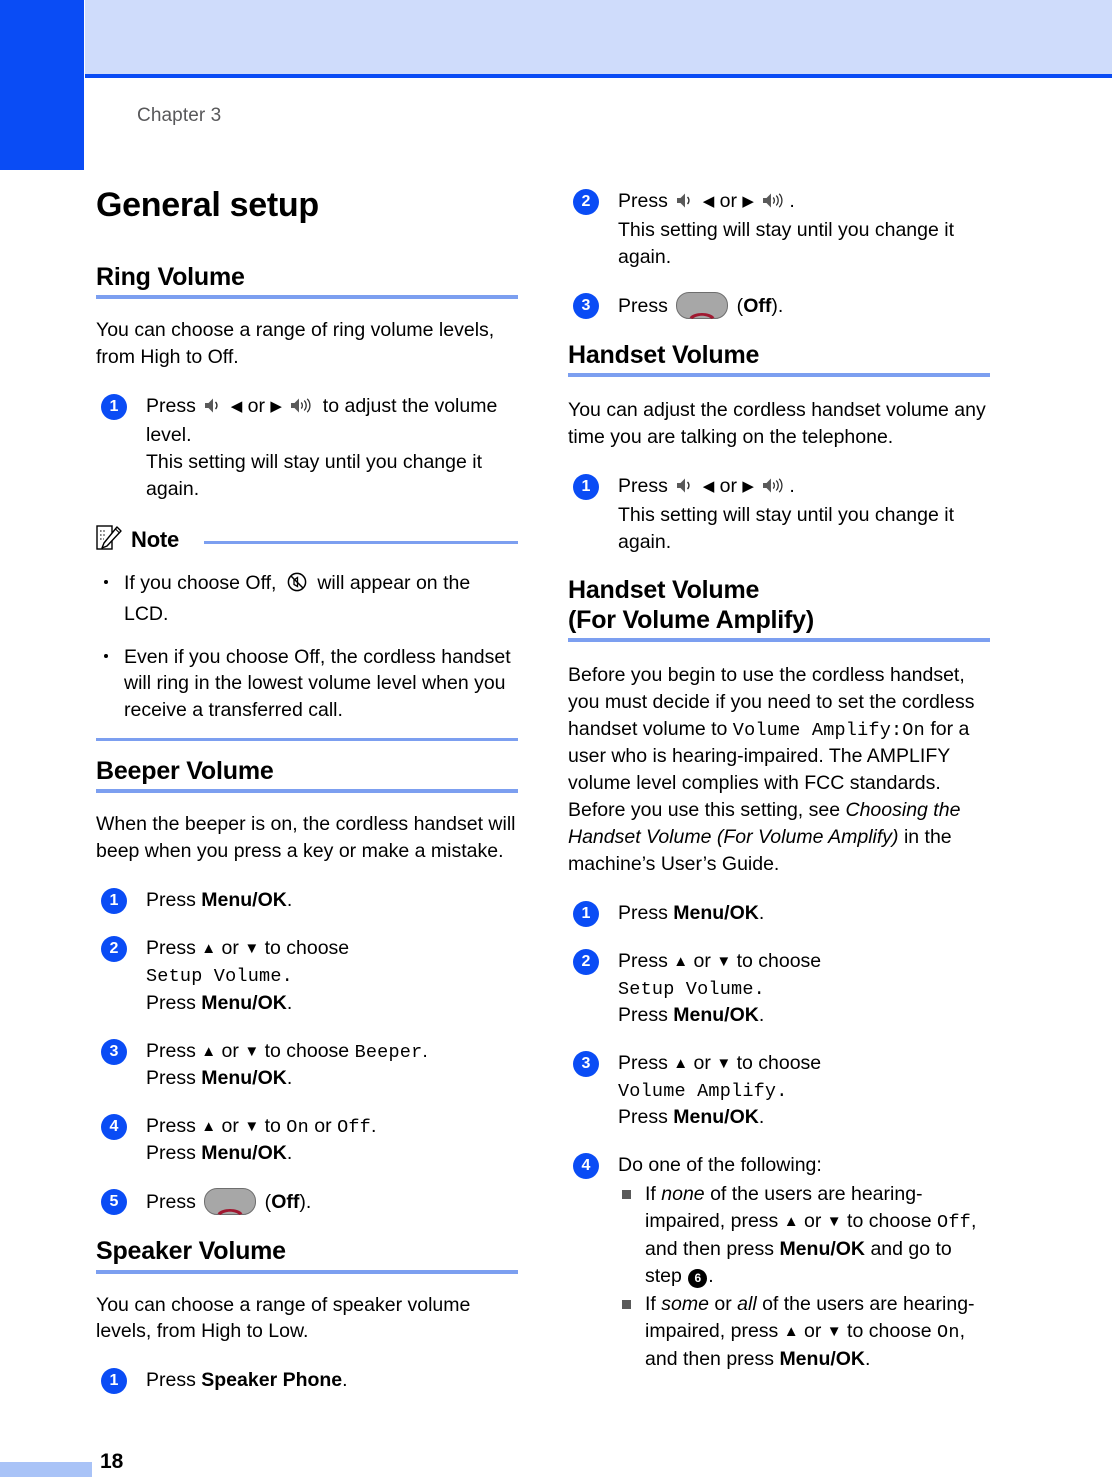 This screenshot has width=1112, height=1477. Describe the element at coordinates (664, 590) in the screenshot. I see `heading-line-1: Handset Volume` at that location.